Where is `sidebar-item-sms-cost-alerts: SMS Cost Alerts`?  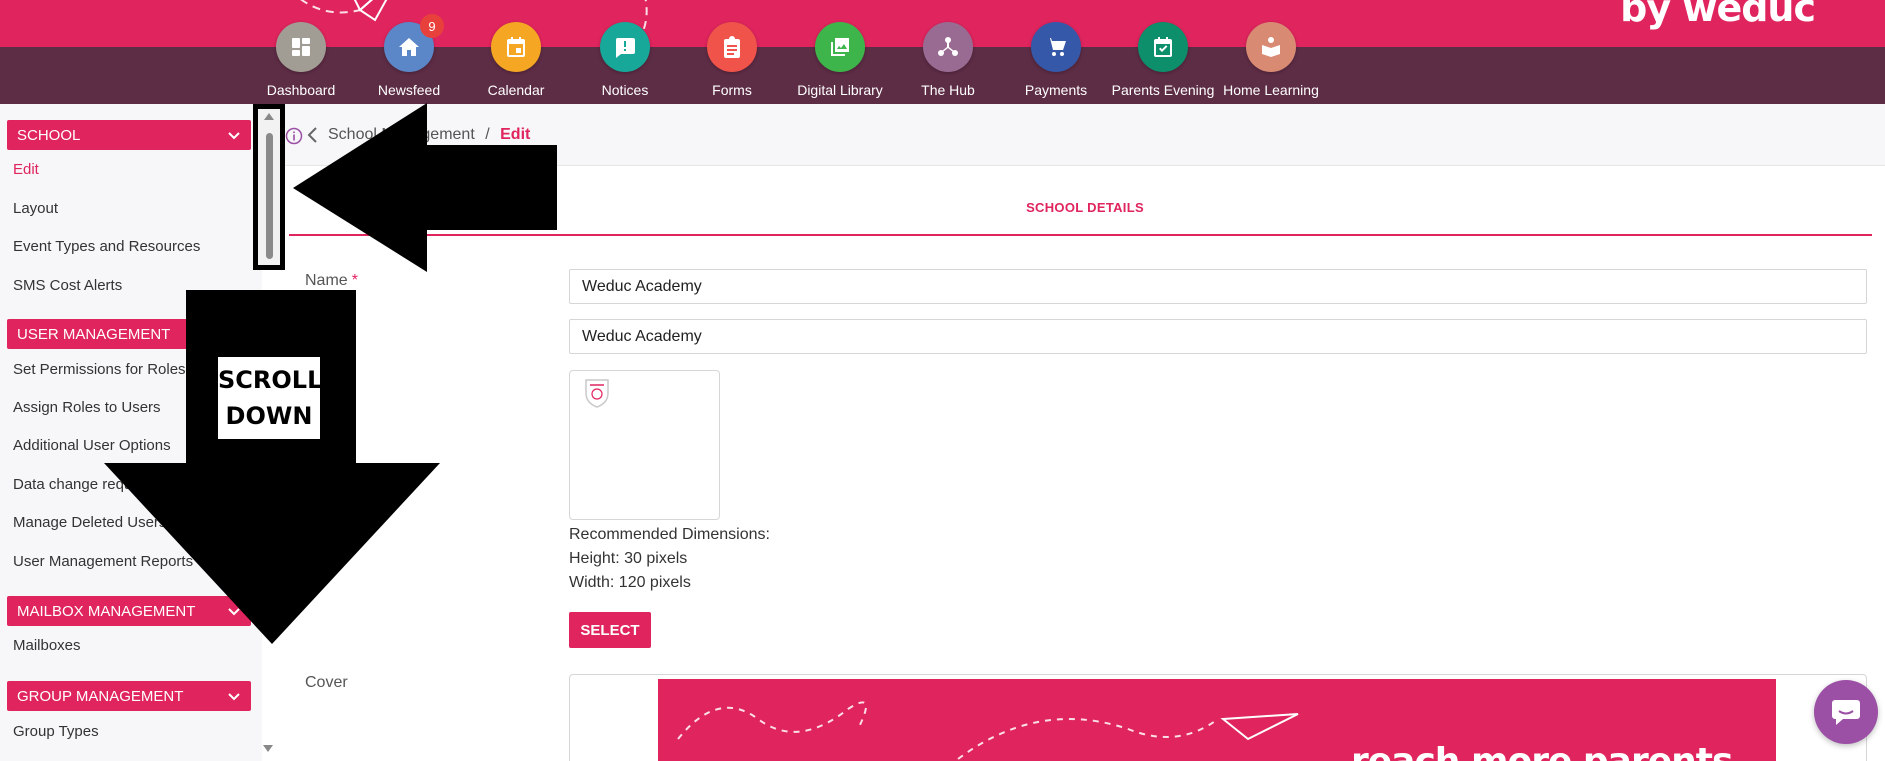 sidebar-item-sms-cost-alerts: SMS Cost Alerts is located at coordinates (67, 285).